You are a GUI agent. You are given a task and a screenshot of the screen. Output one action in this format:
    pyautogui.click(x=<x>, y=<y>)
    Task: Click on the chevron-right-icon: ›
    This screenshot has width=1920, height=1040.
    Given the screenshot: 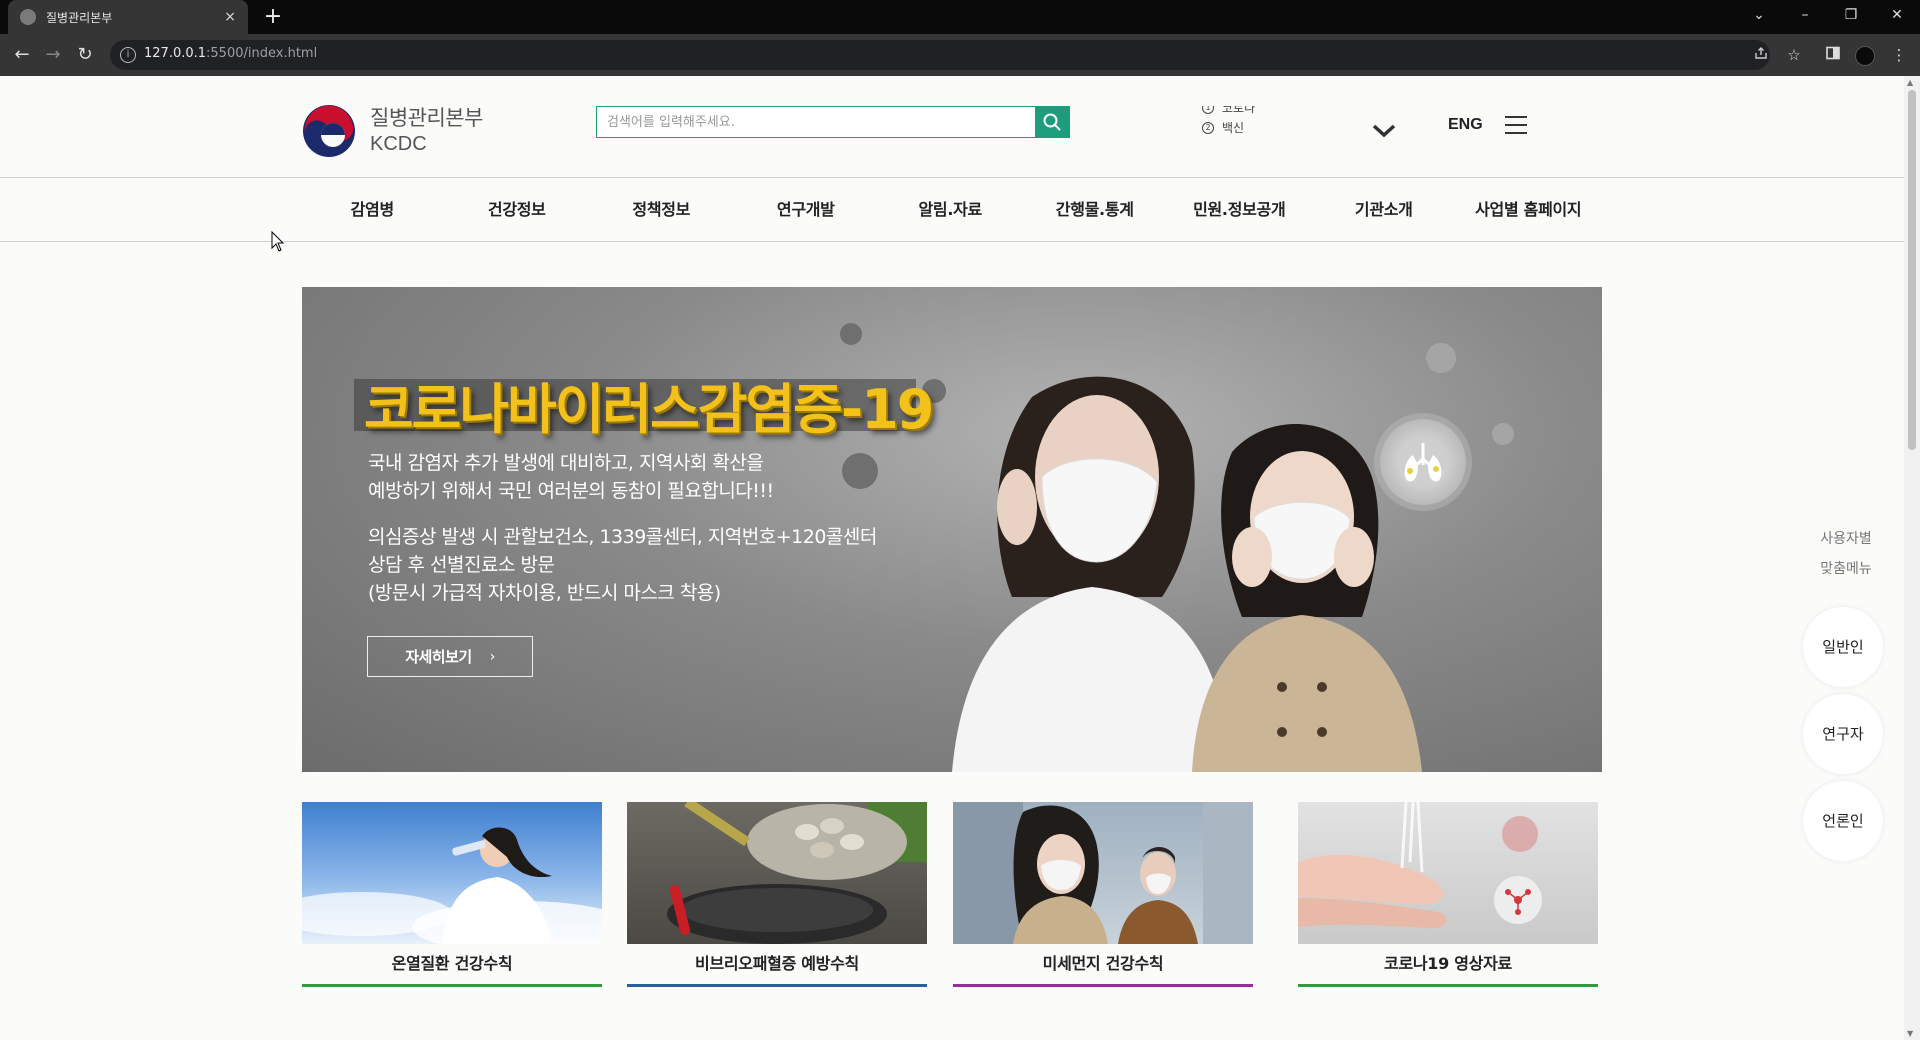 What is the action you would take?
    pyautogui.click(x=492, y=656)
    